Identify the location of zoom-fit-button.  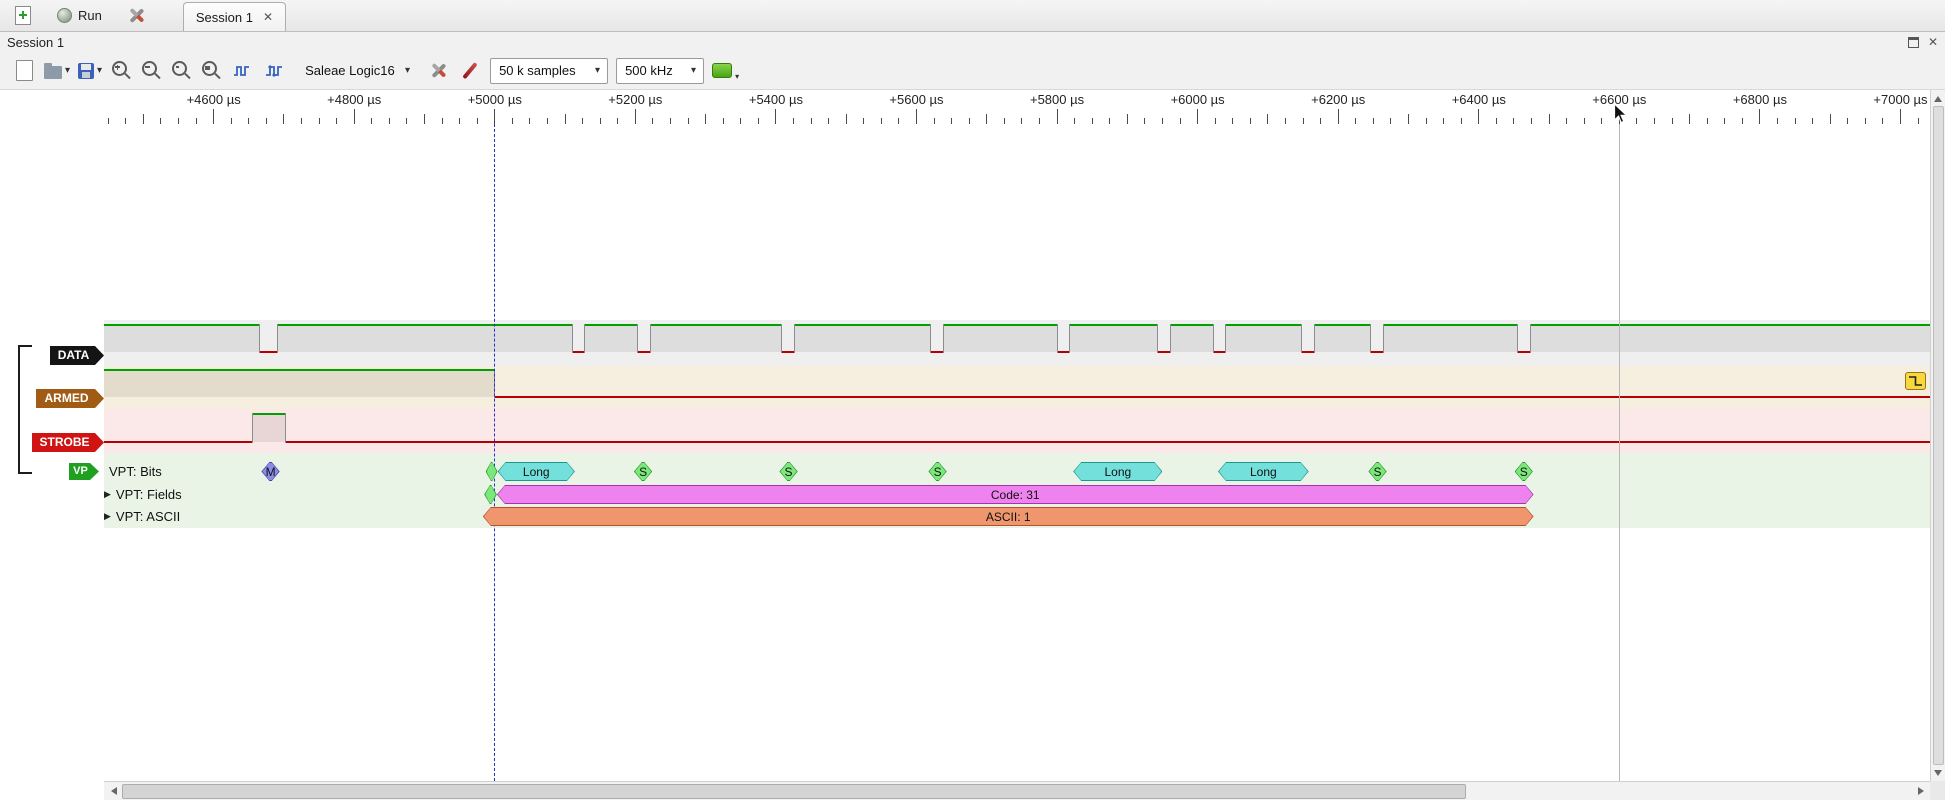
(181, 71).